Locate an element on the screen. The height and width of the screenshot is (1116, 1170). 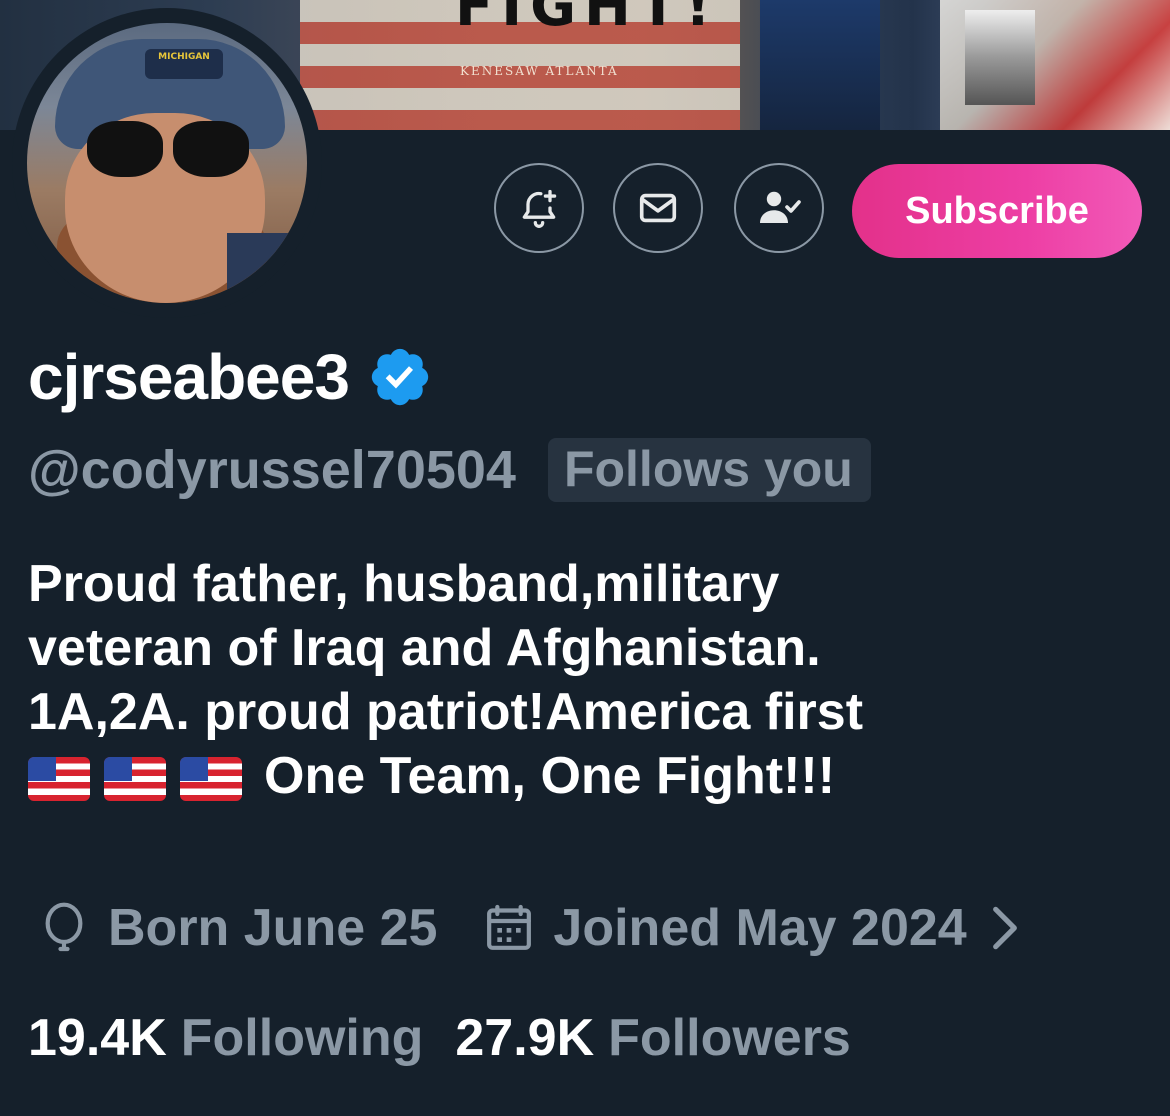
bio-last-line: One Team, One Fight!!! is located at coordinates (583, 776).